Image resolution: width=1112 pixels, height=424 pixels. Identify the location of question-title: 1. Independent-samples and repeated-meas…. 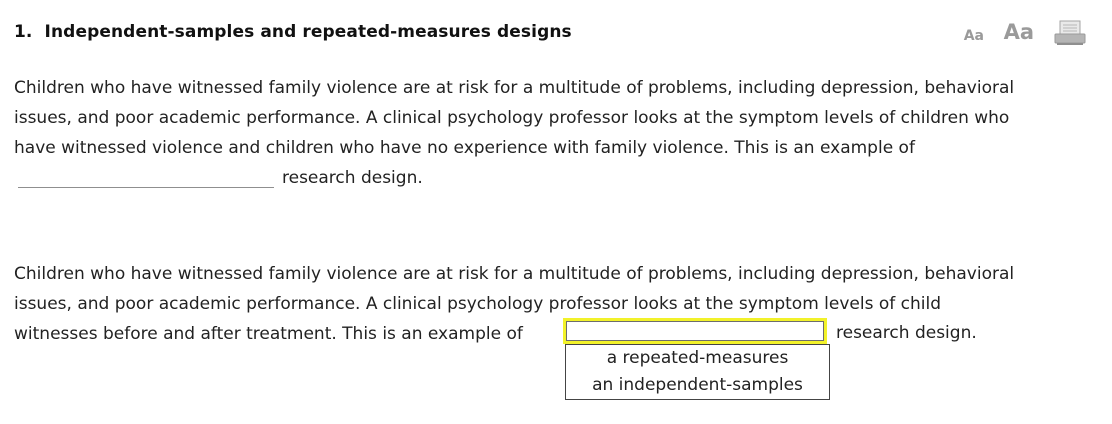
(293, 32).